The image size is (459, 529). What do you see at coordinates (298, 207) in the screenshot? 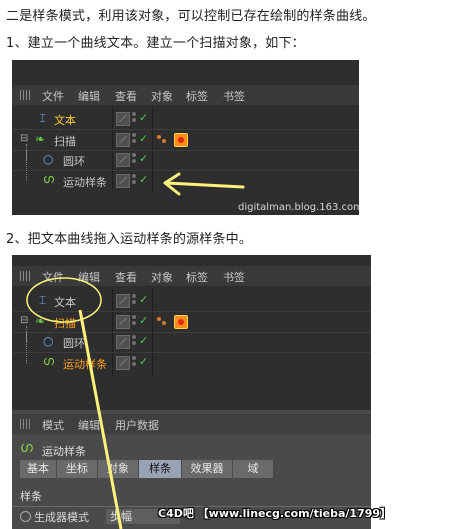
I see `blog-watermark: digitalman.blog.163.com` at bounding box center [298, 207].